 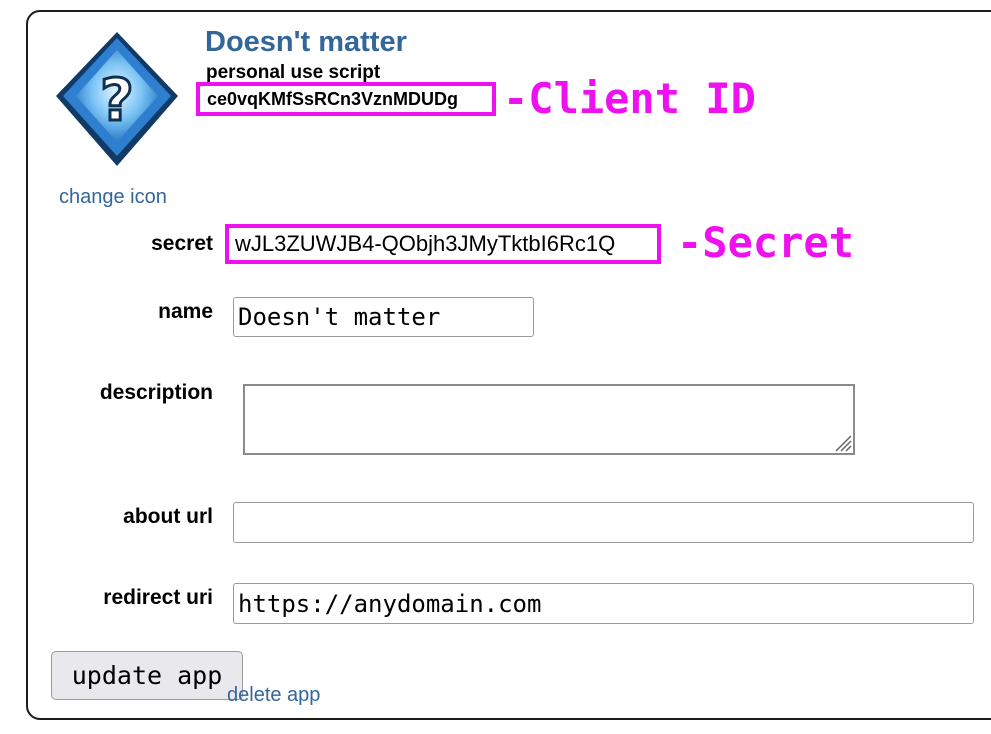 I want to click on about-url-input, so click(x=603, y=522).